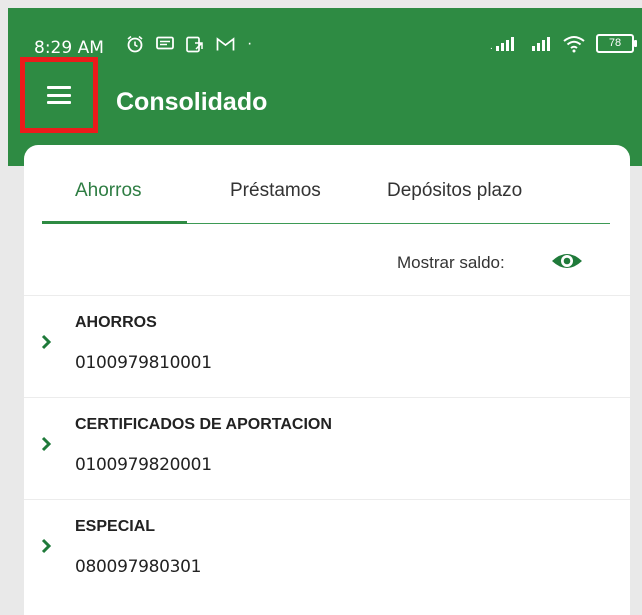 The image size is (642, 615). Describe the element at coordinates (454, 191) in the screenshot. I see `tab-depositos-plazo: Depósitos plazo` at that location.